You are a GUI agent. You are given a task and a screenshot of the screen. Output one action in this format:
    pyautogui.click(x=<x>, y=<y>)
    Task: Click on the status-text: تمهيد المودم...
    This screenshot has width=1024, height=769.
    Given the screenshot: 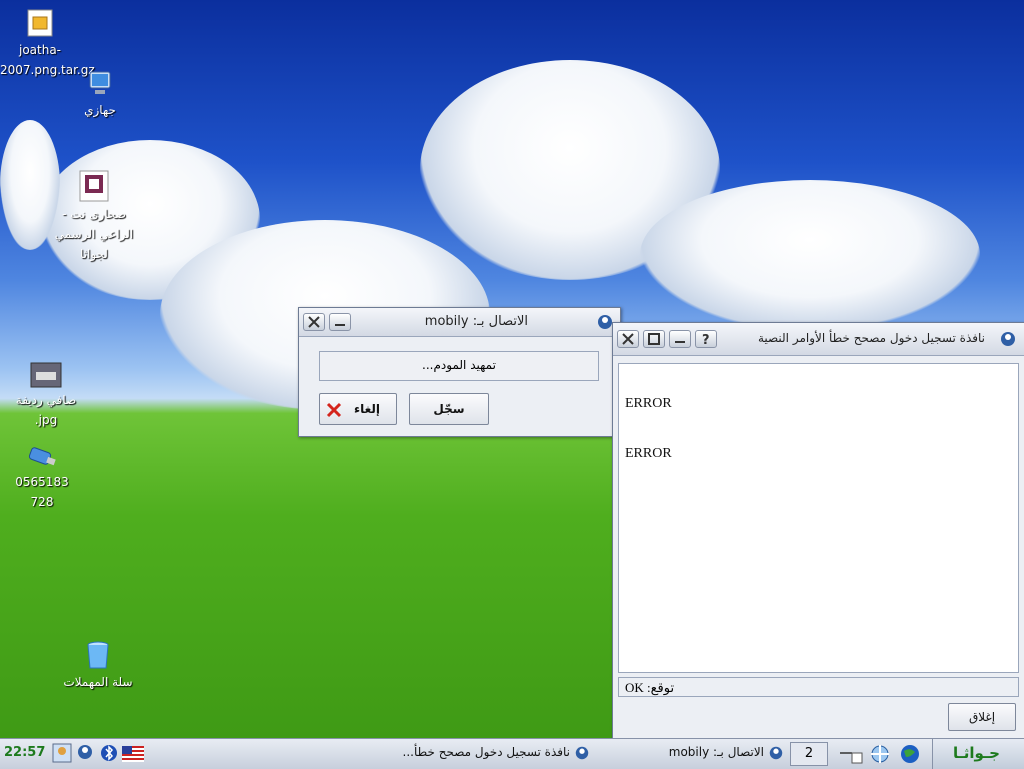 What is the action you would take?
    pyautogui.click(x=459, y=365)
    